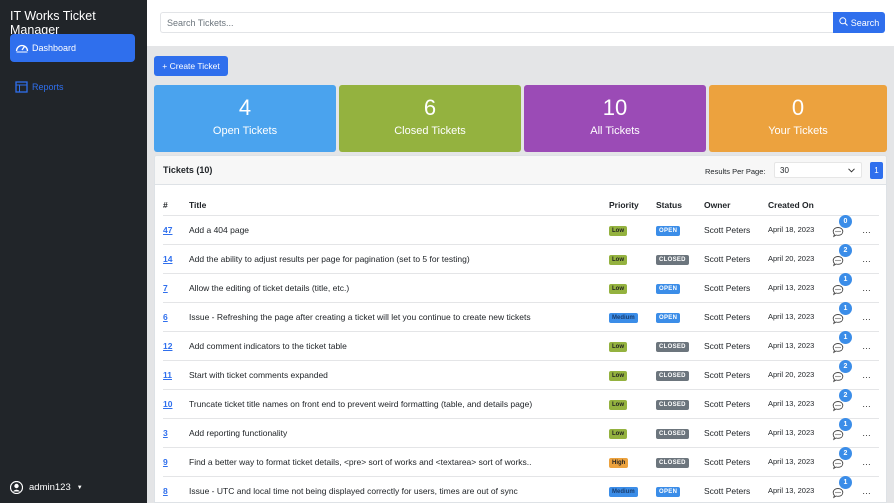  Describe the element at coordinates (680, 205) in the screenshot. I see `column-header-status: Status` at that location.